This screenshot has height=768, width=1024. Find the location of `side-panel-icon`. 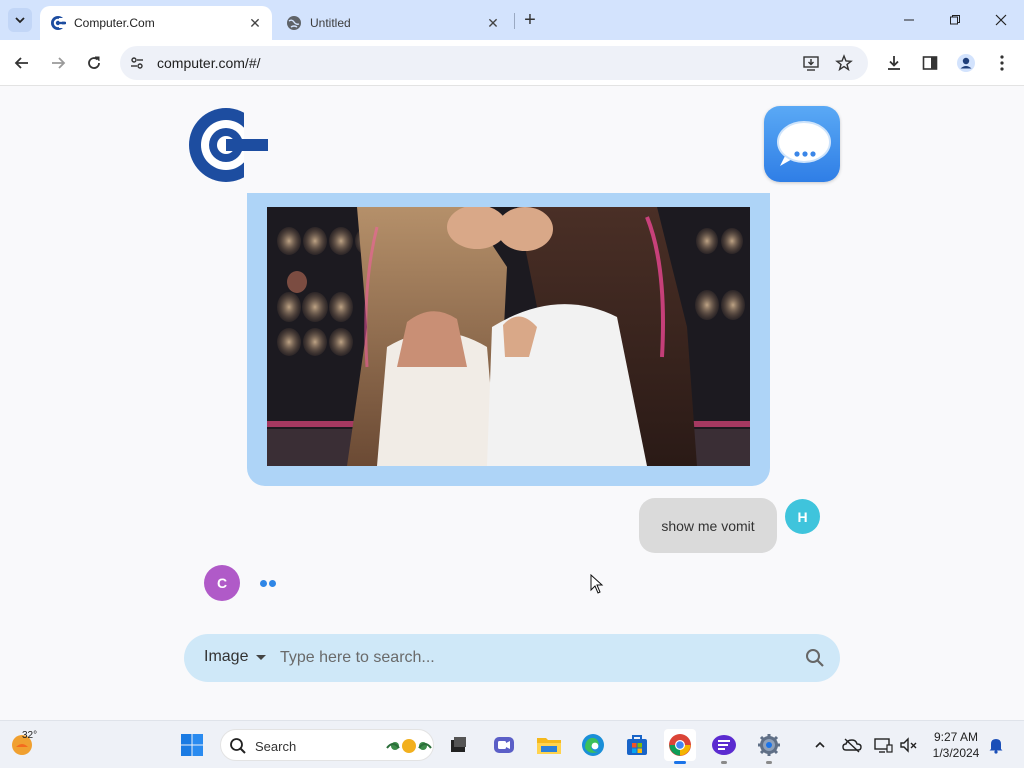

side-panel-icon is located at coordinates (930, 63).